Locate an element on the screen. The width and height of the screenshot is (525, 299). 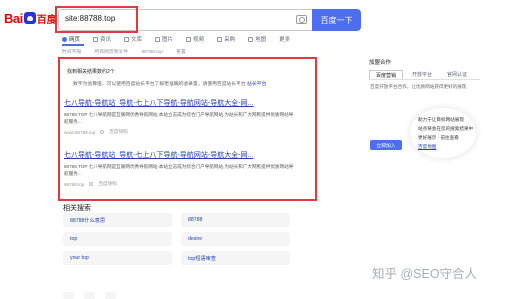
tab-web: 网页 is located at coordinates (71, 39).